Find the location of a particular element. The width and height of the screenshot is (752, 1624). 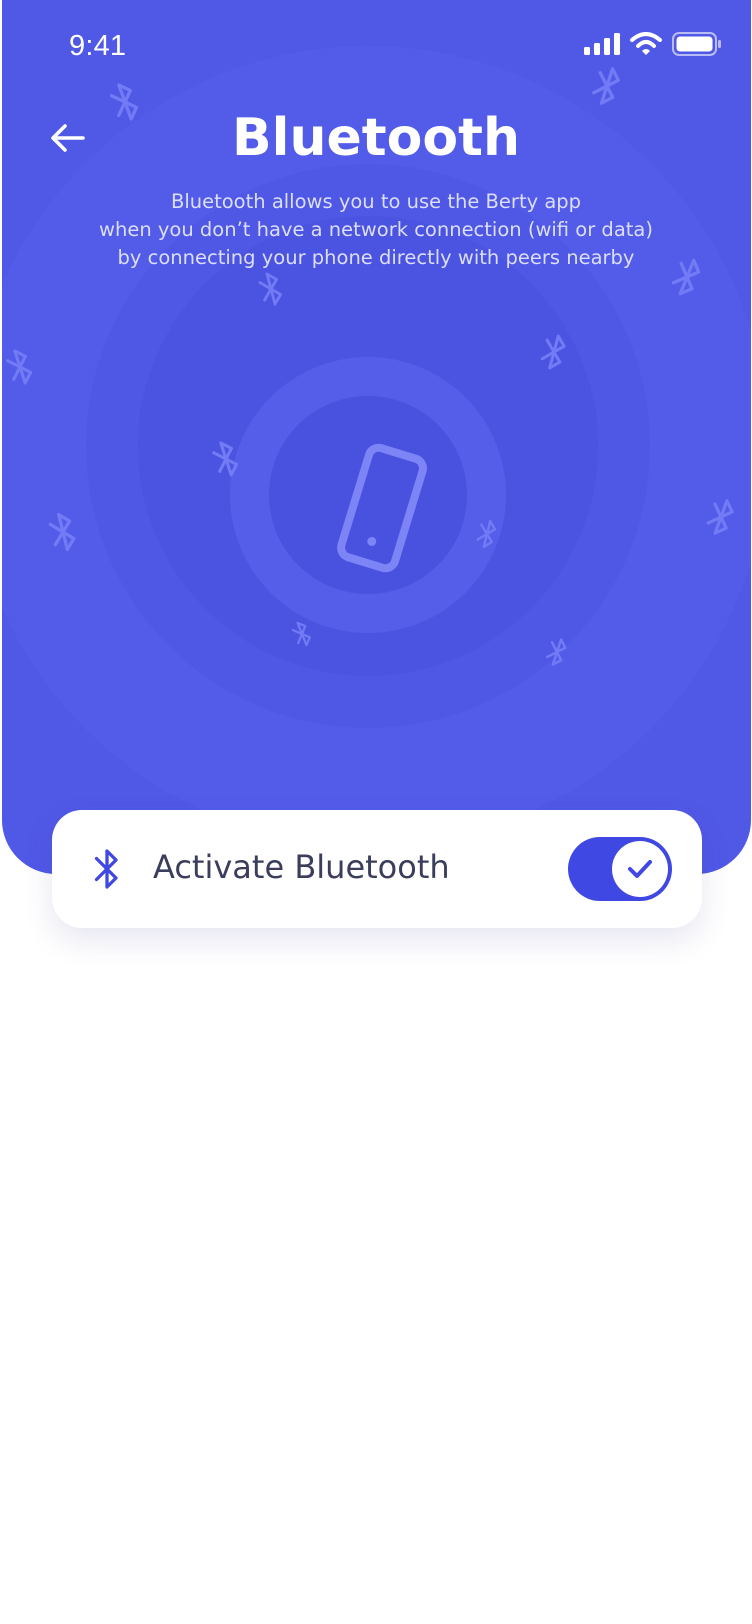

battery-icon is located at coordinates (696, 44).